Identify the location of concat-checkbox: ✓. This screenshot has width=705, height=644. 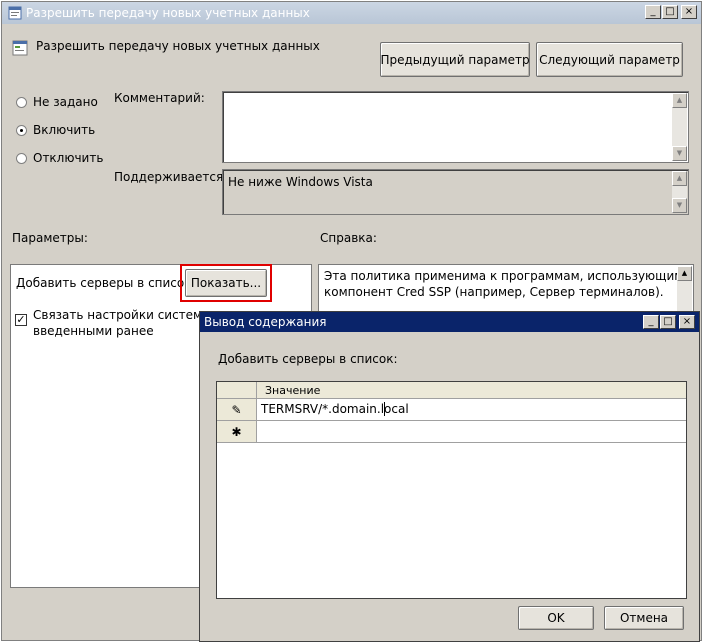
(21, 320).